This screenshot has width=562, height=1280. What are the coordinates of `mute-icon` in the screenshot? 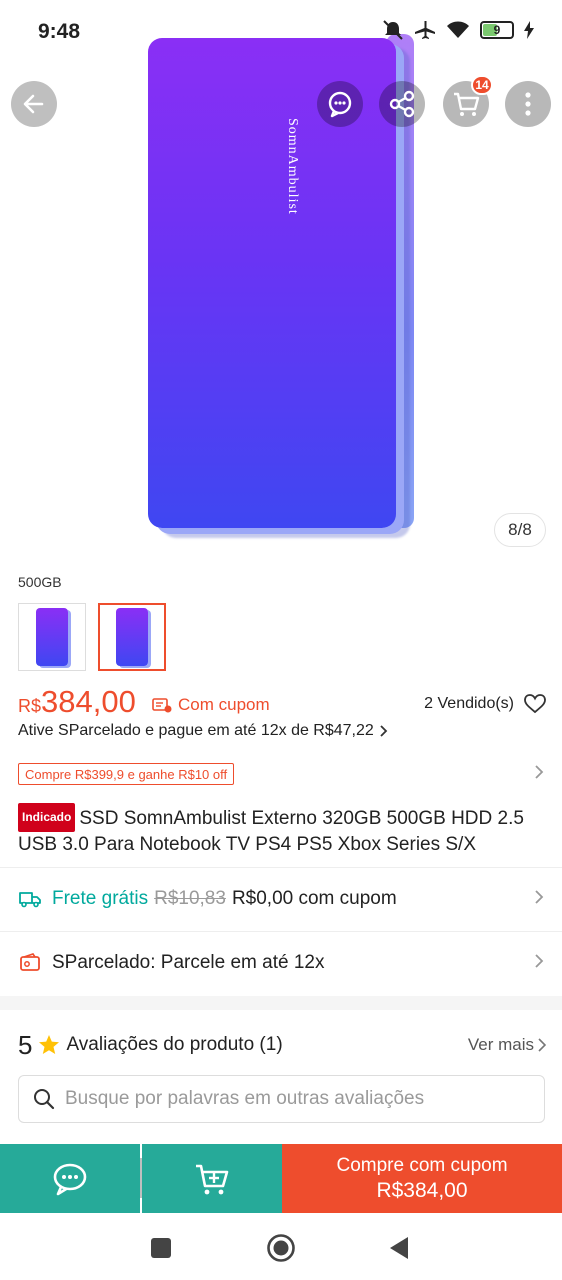 It's located at (393, 30).